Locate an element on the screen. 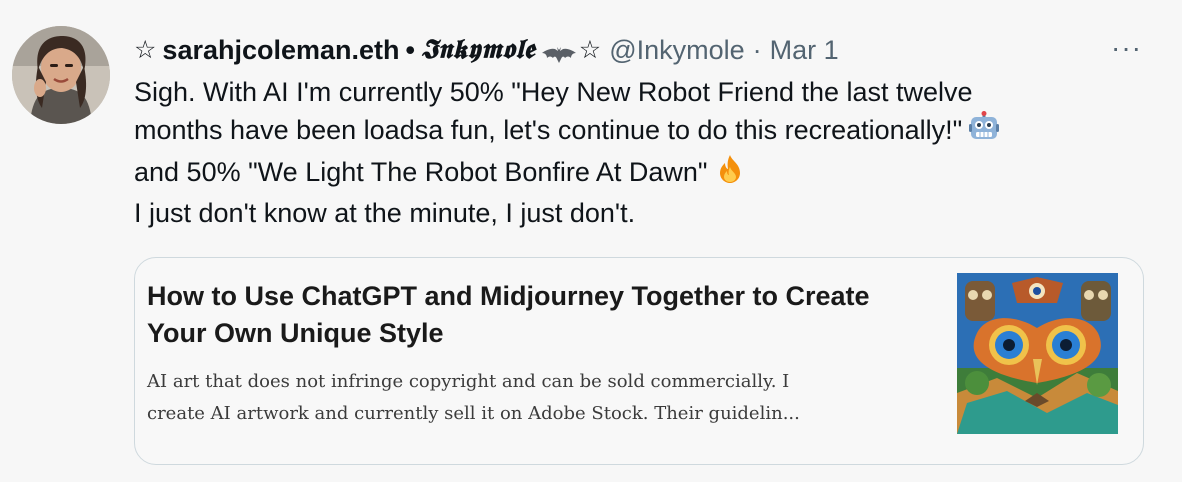  more-options-icon: ··· is located at coordinates (1126, 48).